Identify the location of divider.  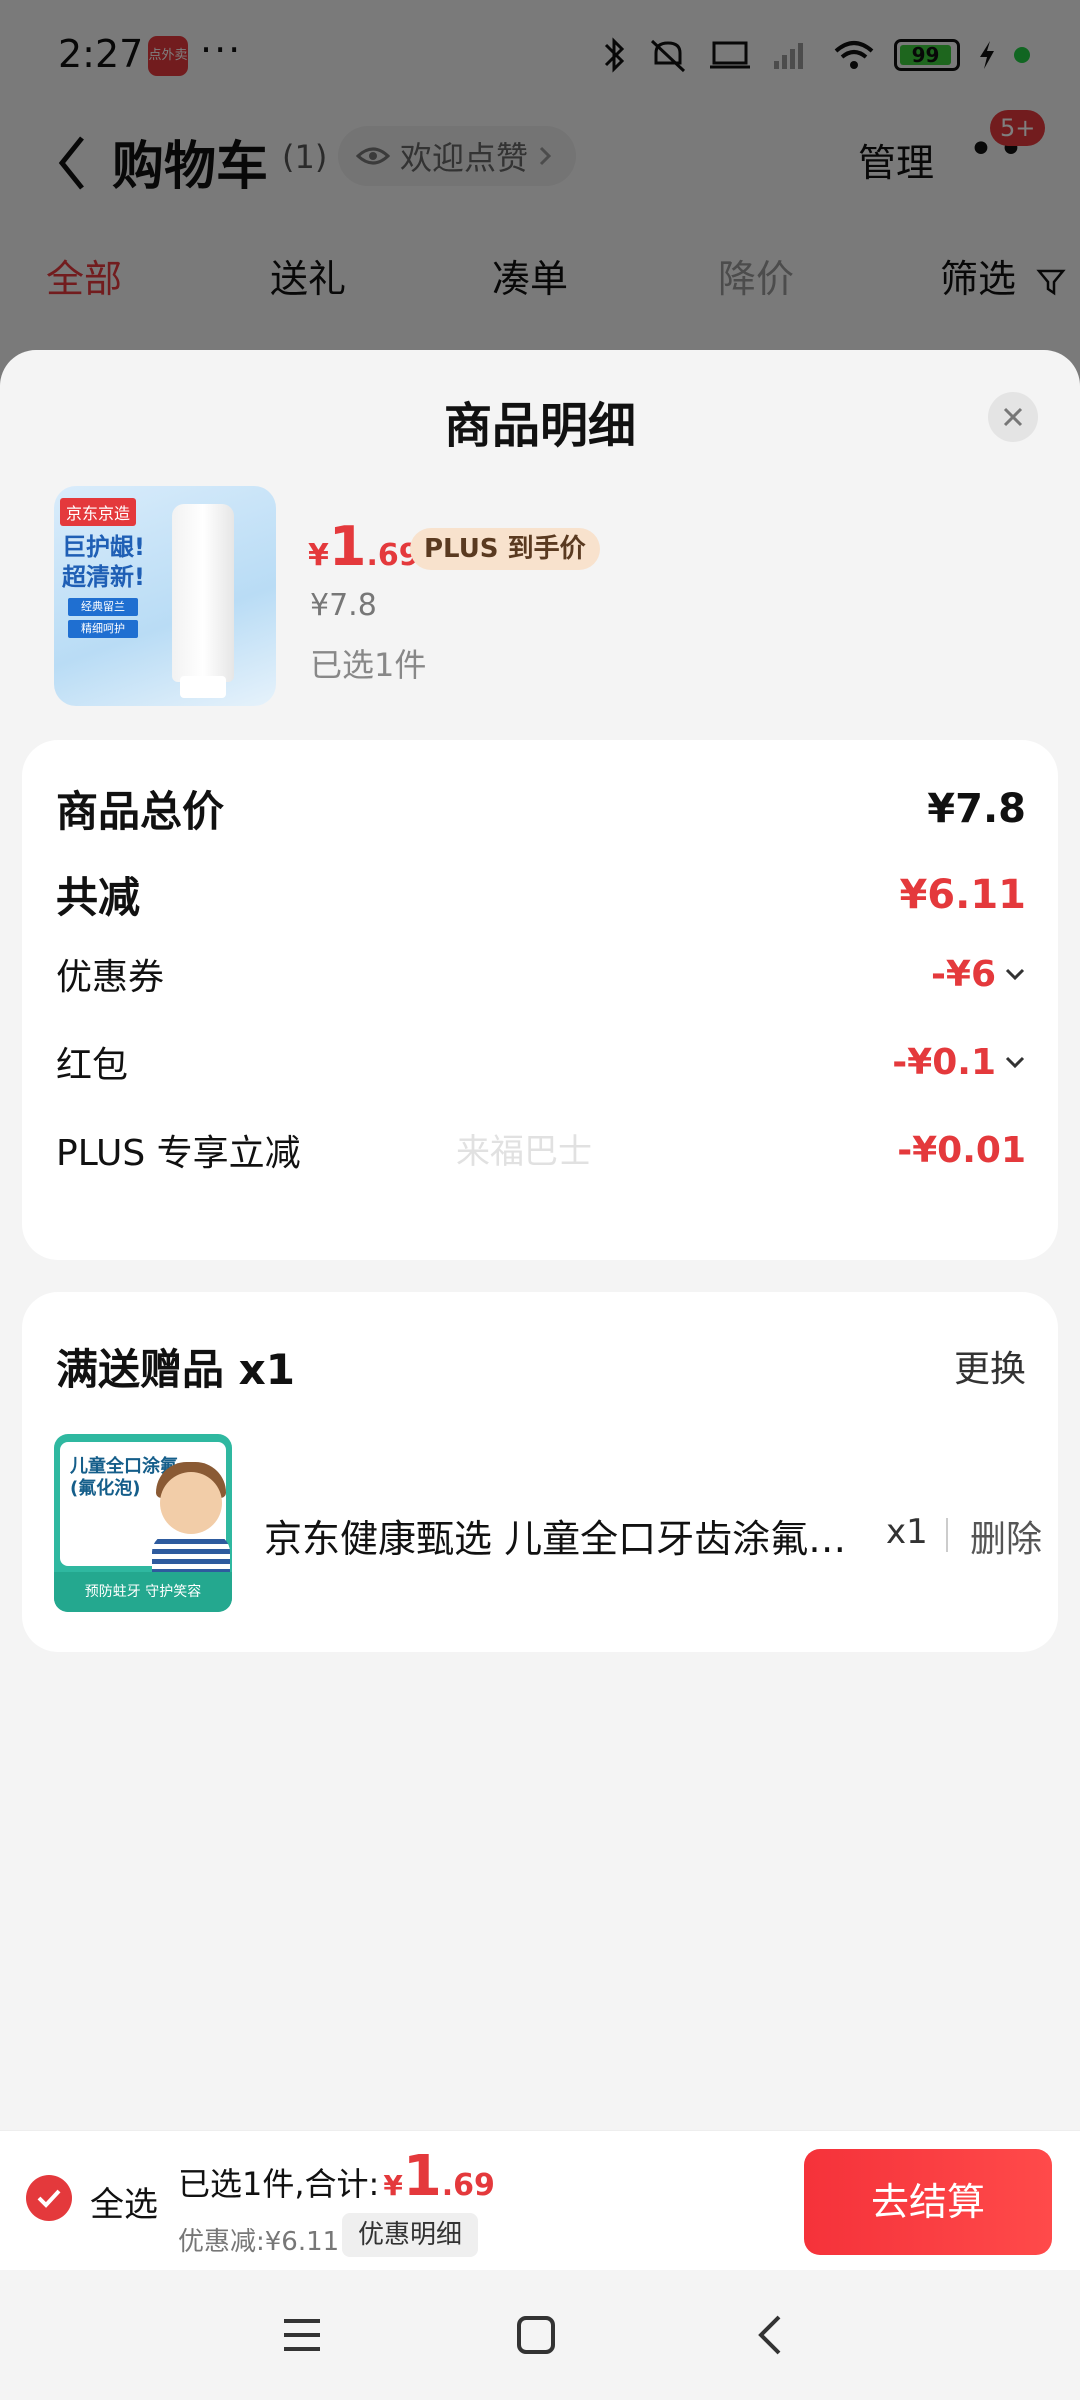
(947, 1535).